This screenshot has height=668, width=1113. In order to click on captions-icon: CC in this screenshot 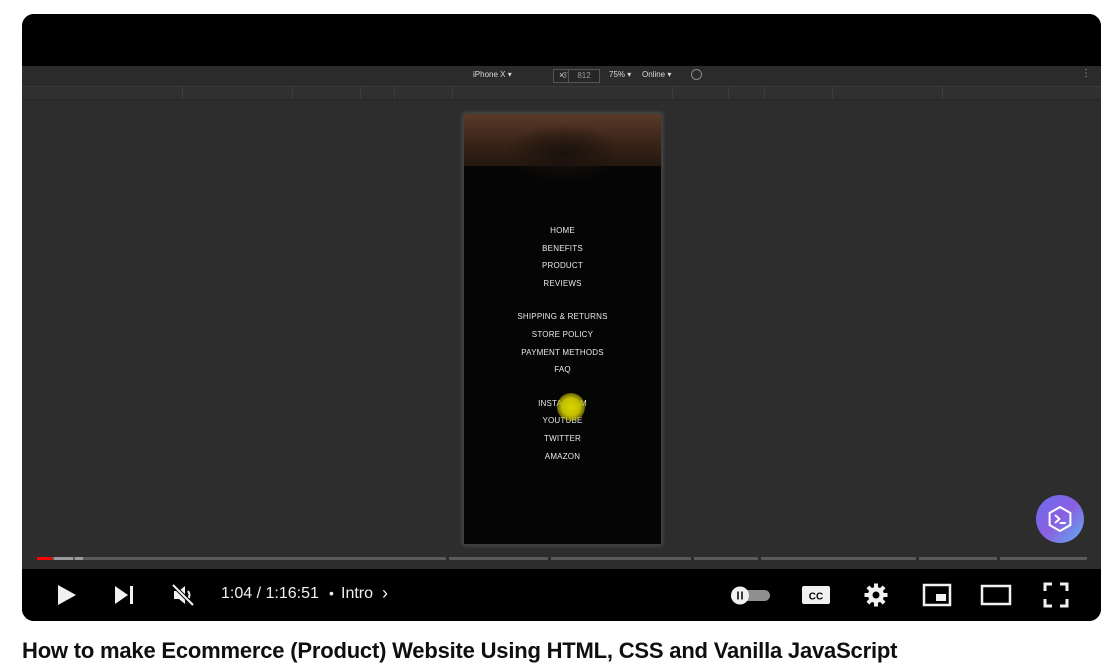, I will do `click(816, 595)`.